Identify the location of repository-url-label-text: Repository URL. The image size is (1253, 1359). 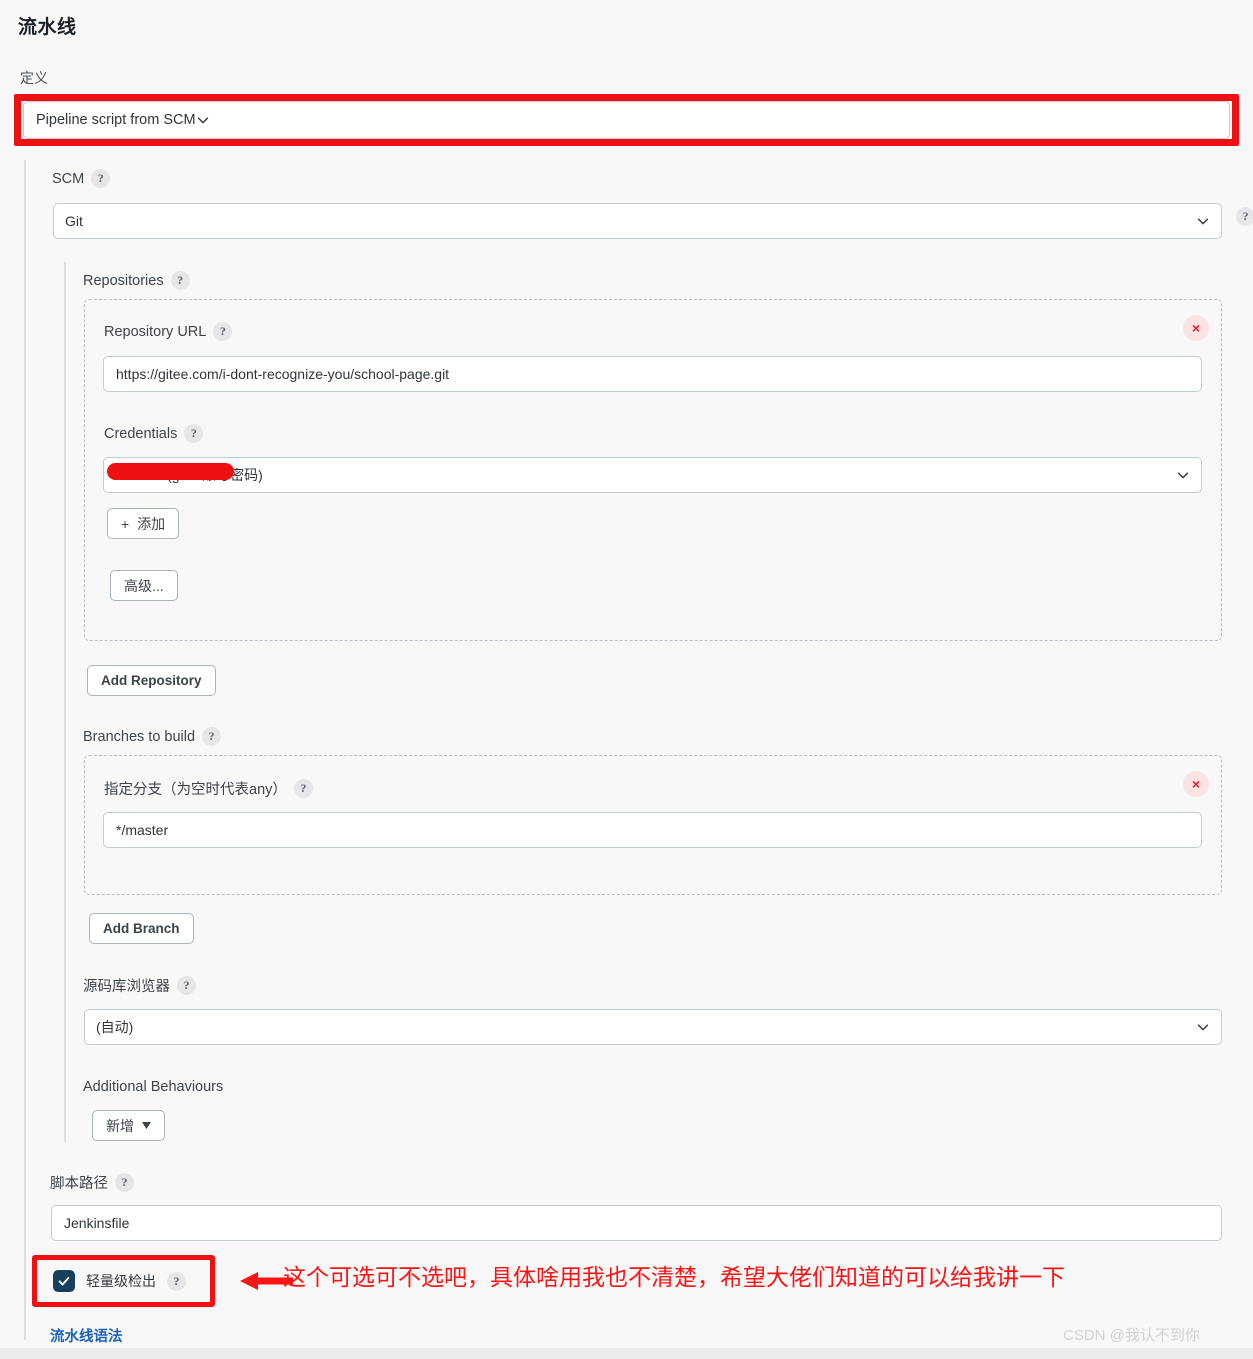
(155, 331).